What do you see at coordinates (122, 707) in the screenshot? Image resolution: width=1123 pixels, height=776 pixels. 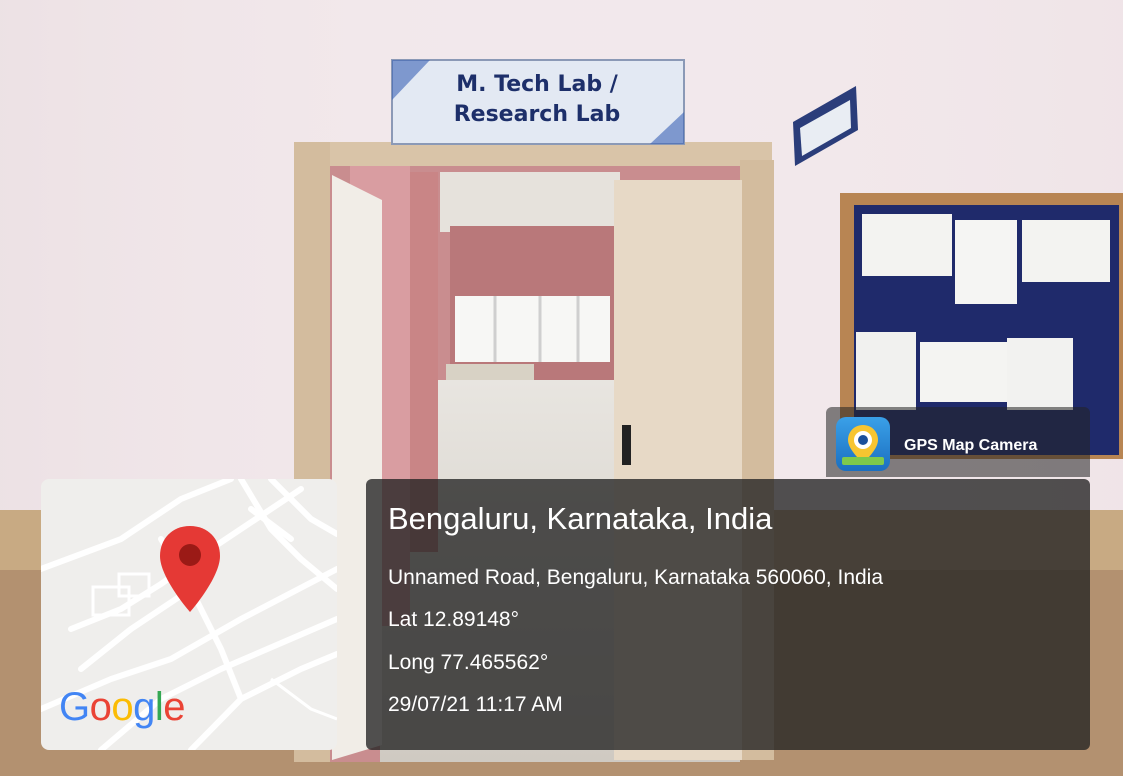 I see `google-logo: Google` at bounding box center [122, 707].